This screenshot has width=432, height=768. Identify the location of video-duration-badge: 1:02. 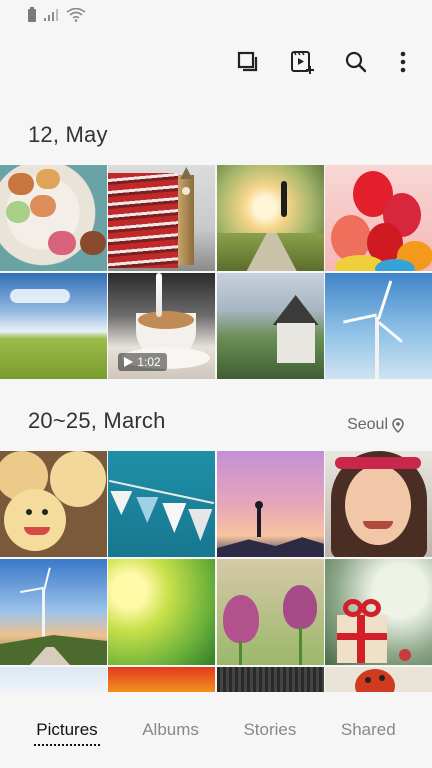
(142, 362).